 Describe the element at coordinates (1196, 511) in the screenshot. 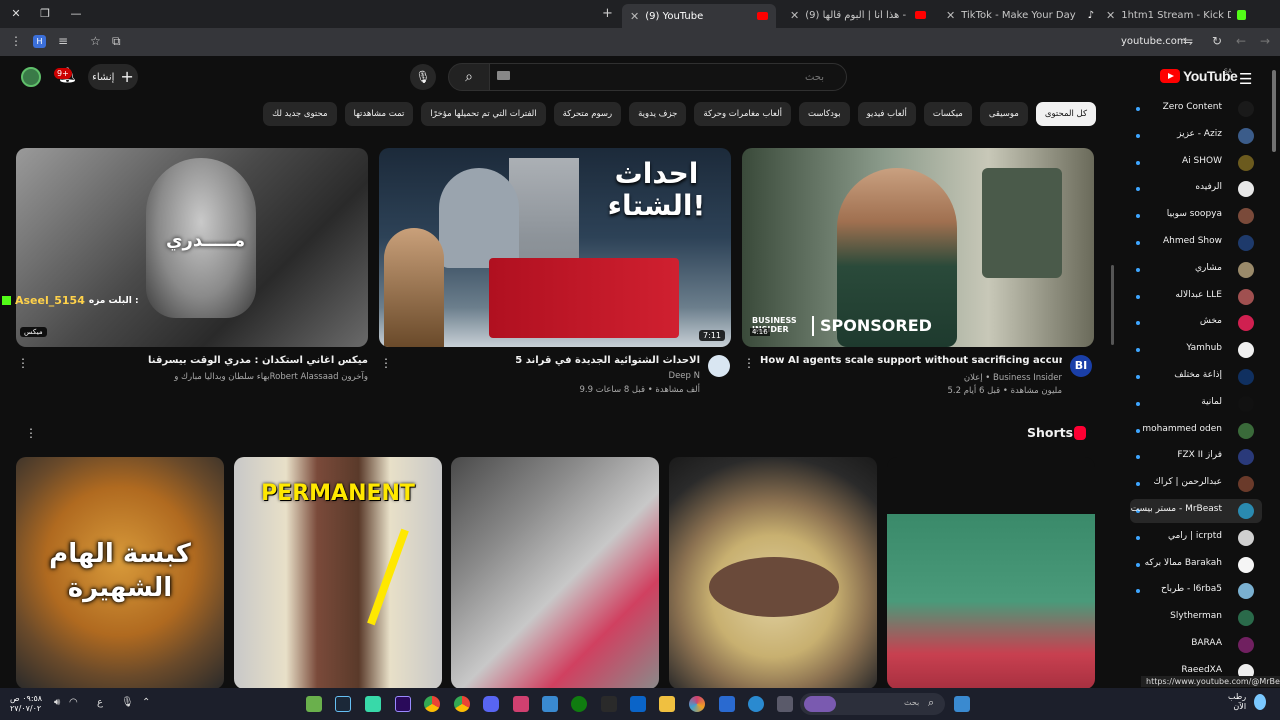

I see `subscription-item: مستر بيست - MrBeast` at that location.